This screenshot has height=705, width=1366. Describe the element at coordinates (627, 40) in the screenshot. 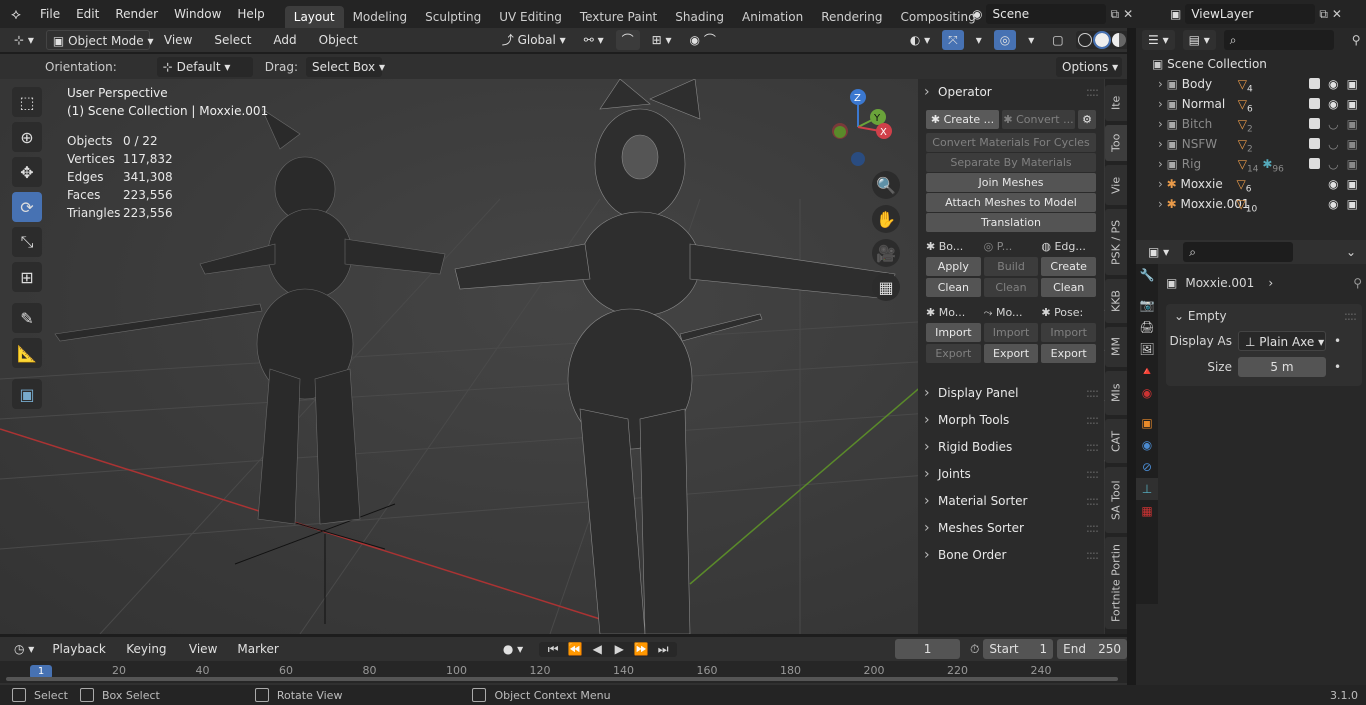

I see `snap-toggle: ⌒` at that location.